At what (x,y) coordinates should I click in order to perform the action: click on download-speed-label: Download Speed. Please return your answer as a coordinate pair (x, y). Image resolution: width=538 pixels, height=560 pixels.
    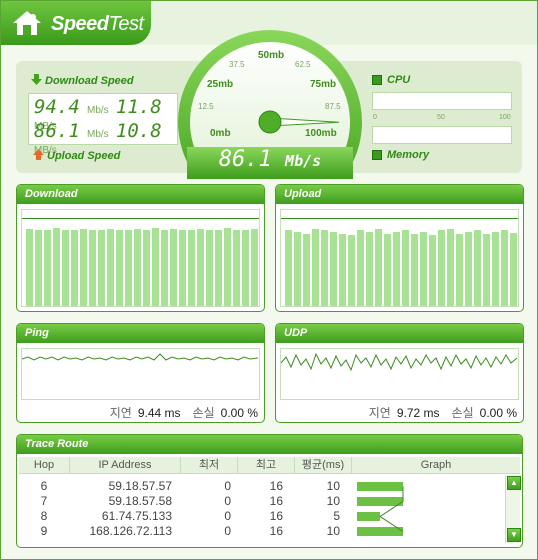
    Looking at the image, I should click on (82, 80).